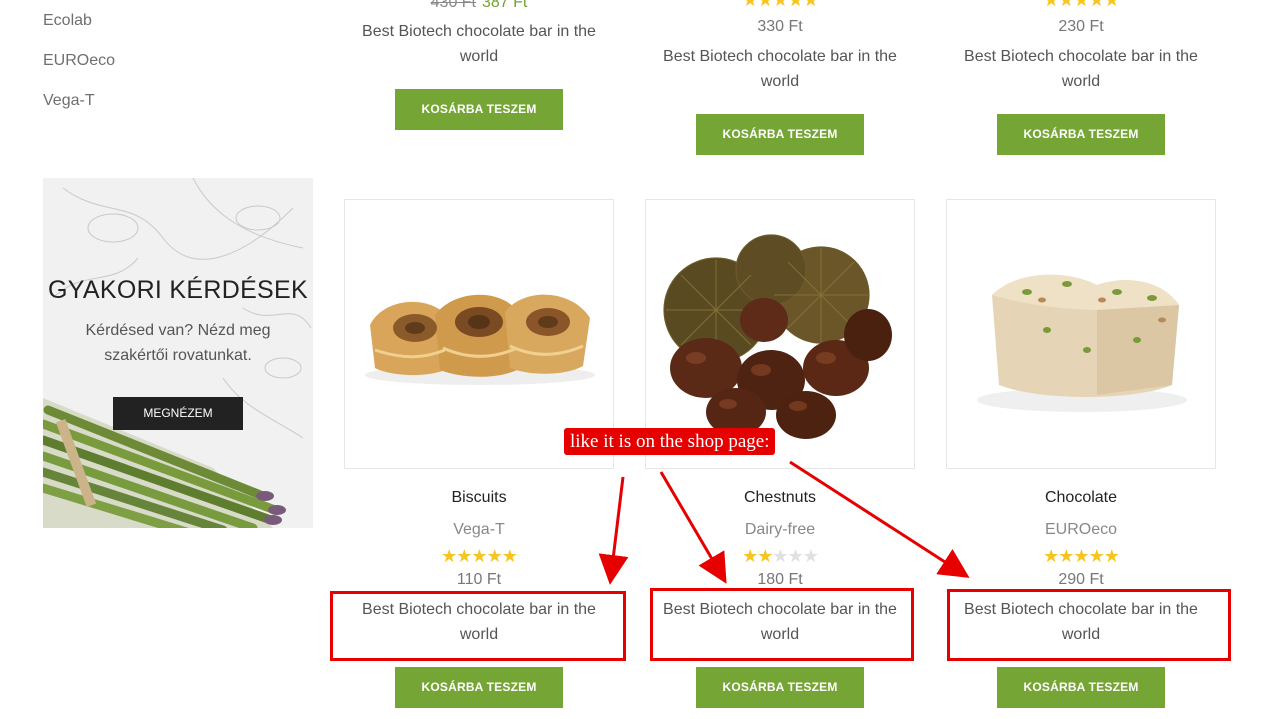 The width and height of the screenshot is (1280, 719). I want to click on faq-view-button: MEGNÉZEM, so click(178, 413).